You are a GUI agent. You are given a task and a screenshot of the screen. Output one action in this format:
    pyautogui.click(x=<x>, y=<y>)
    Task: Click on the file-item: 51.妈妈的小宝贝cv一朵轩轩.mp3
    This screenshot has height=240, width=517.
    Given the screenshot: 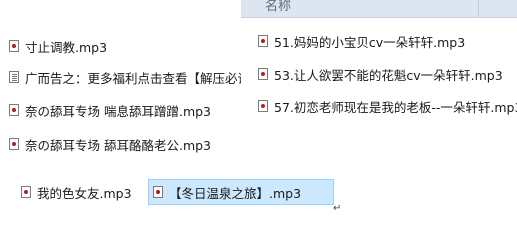 What is the action you would take?
    pyautogui.click(x=361, y=41)
    